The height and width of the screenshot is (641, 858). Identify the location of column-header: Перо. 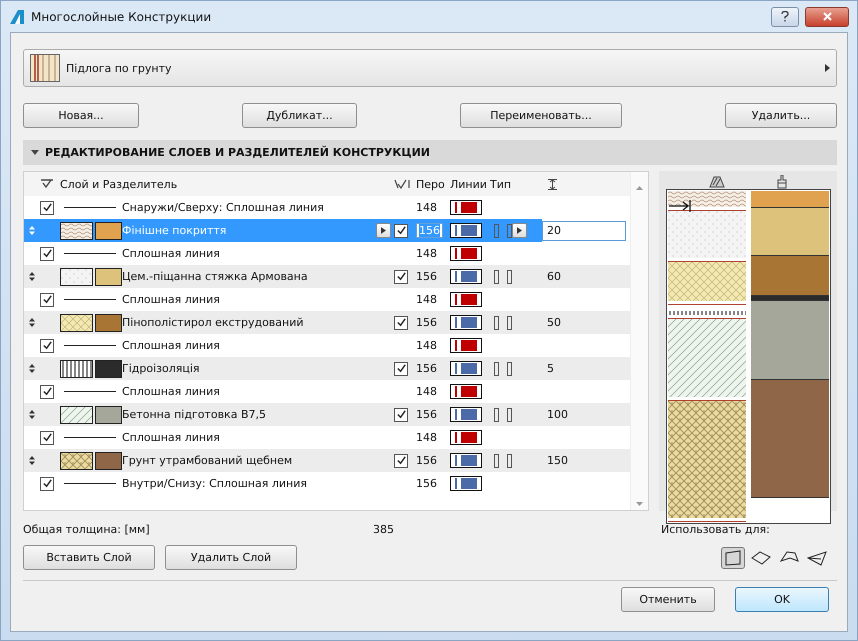
(430, 184).